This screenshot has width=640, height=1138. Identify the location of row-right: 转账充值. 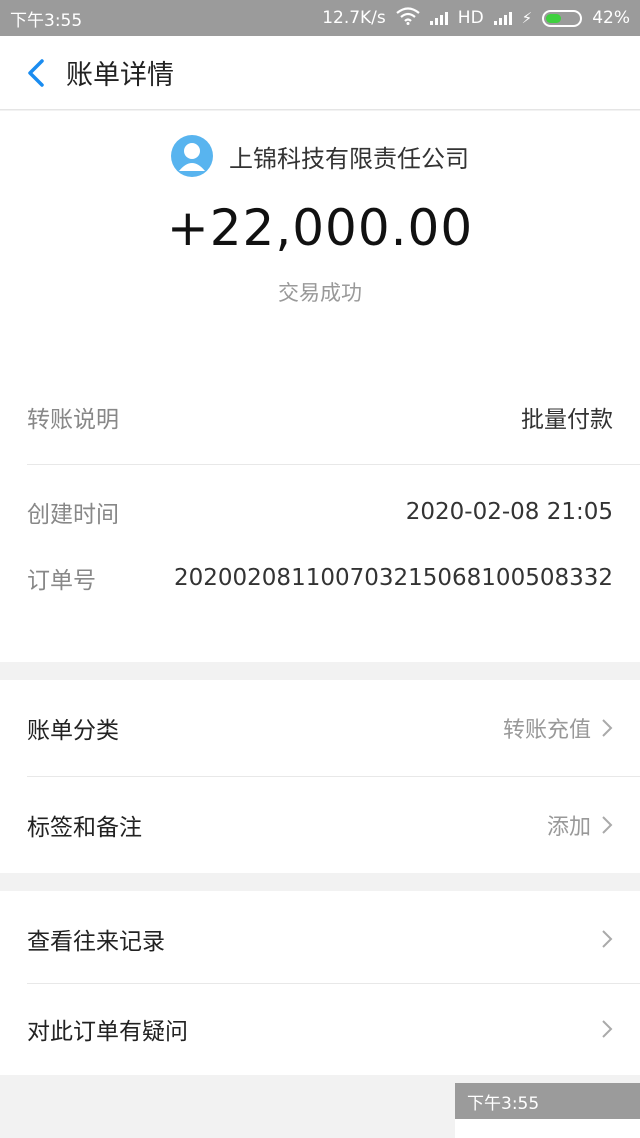
(558, 728).